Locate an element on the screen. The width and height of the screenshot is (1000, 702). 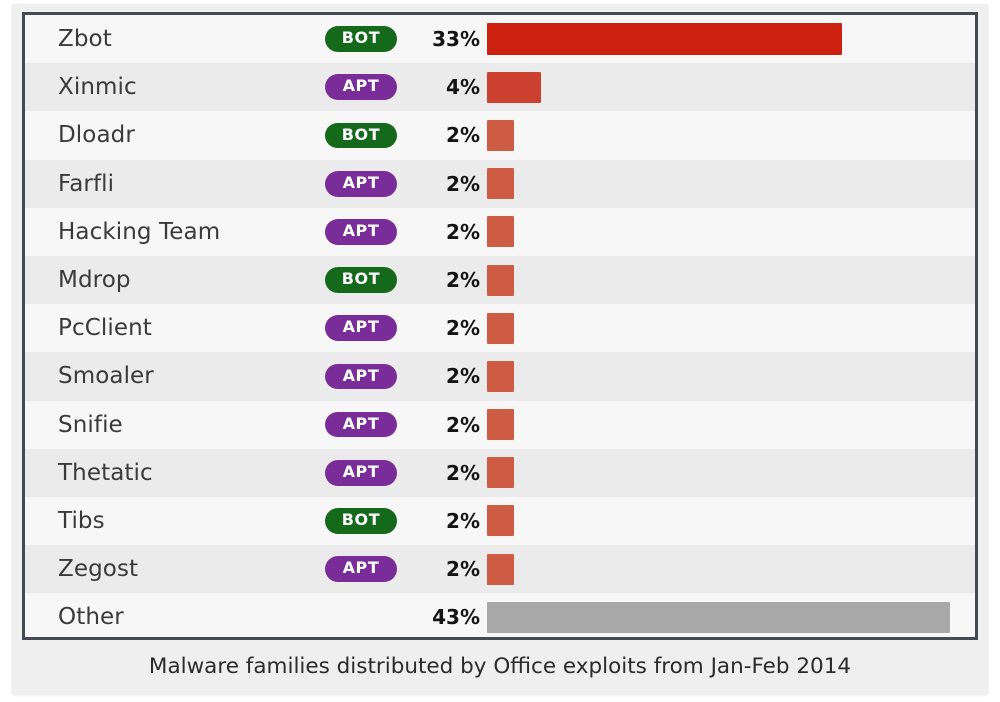
table-row: Other 43% is located at coordinates (500, 615).